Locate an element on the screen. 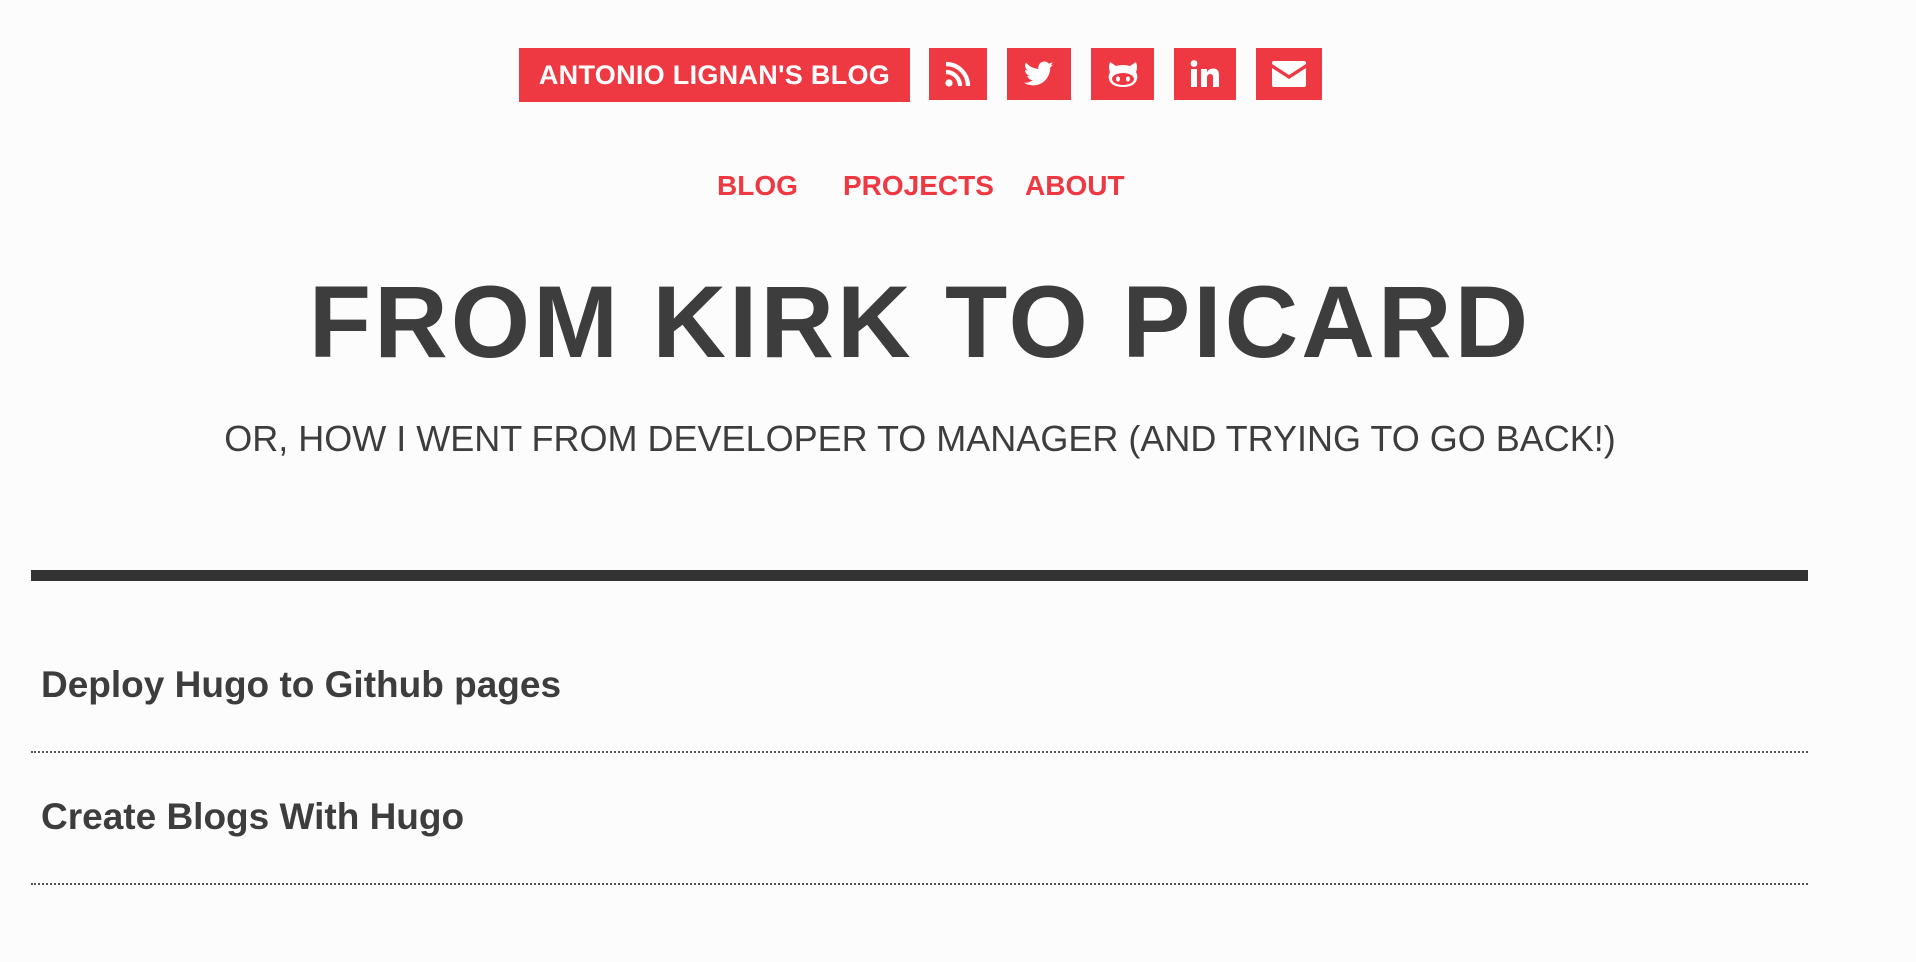  github-button is located at coordinates (1122, 74).